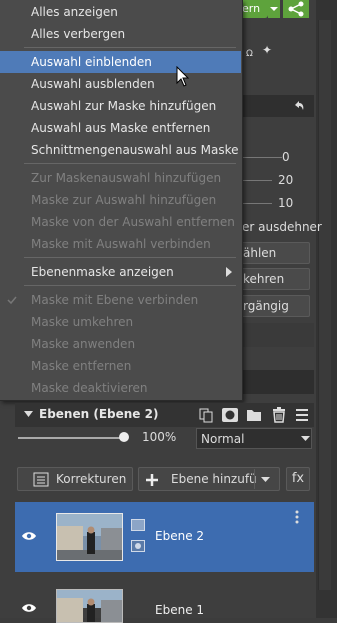 The height and width of the screenshot is (623, 337). Describe the element at coordinates (282, 227) in the screenshot. I see `expand-checkbox-label: er ausdehner` at that location.